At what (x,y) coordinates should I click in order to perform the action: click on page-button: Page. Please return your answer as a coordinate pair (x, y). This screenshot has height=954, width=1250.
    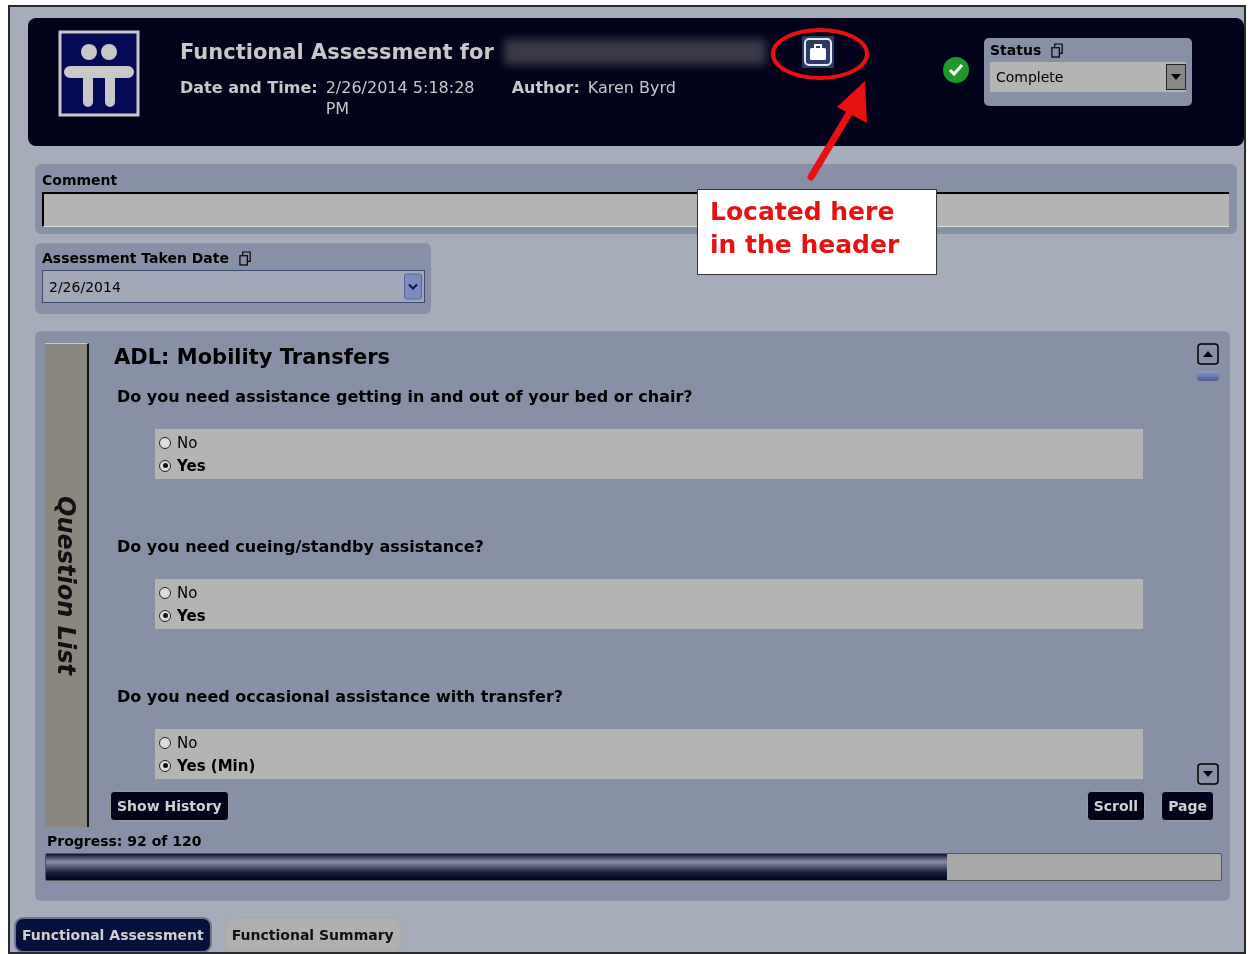
    Looking at the image, I should click on (1187, 806).